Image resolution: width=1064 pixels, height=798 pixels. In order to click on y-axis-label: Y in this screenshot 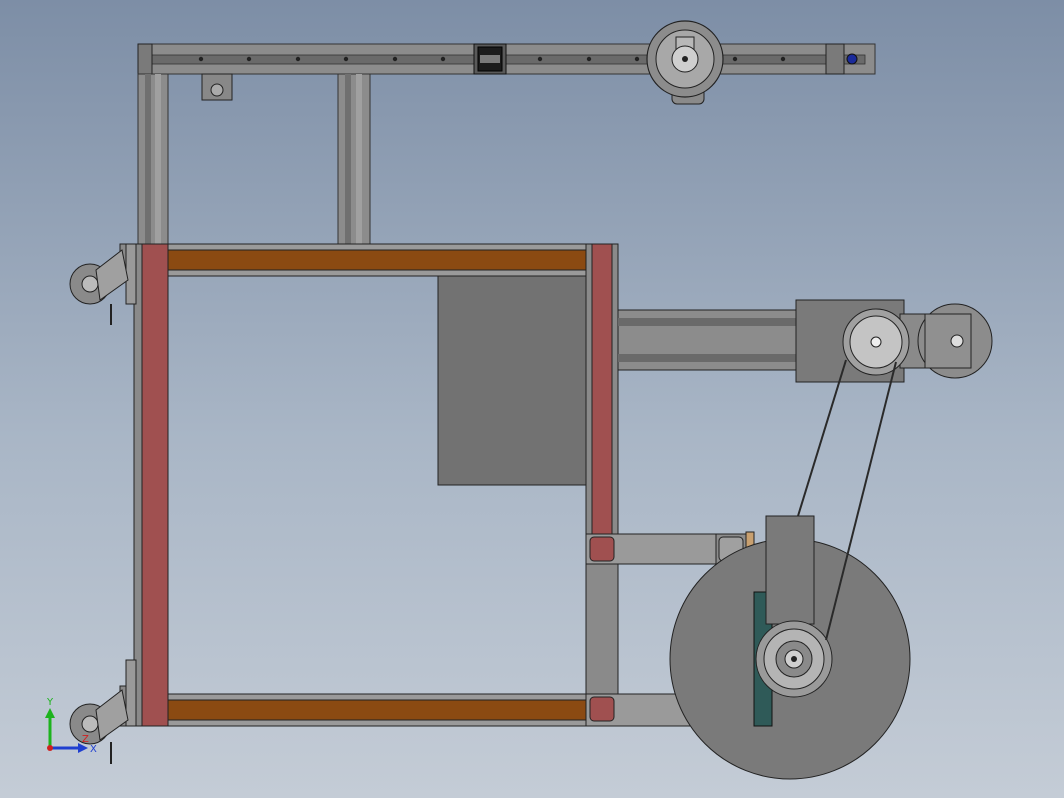, I will do `click(50, 702)`.